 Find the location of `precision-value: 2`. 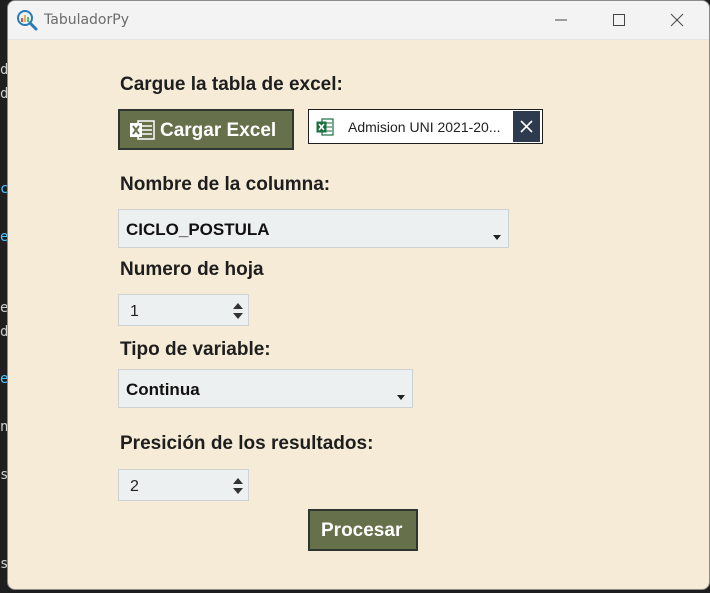

precision-value: 2 is located at coordinates (134, 486).